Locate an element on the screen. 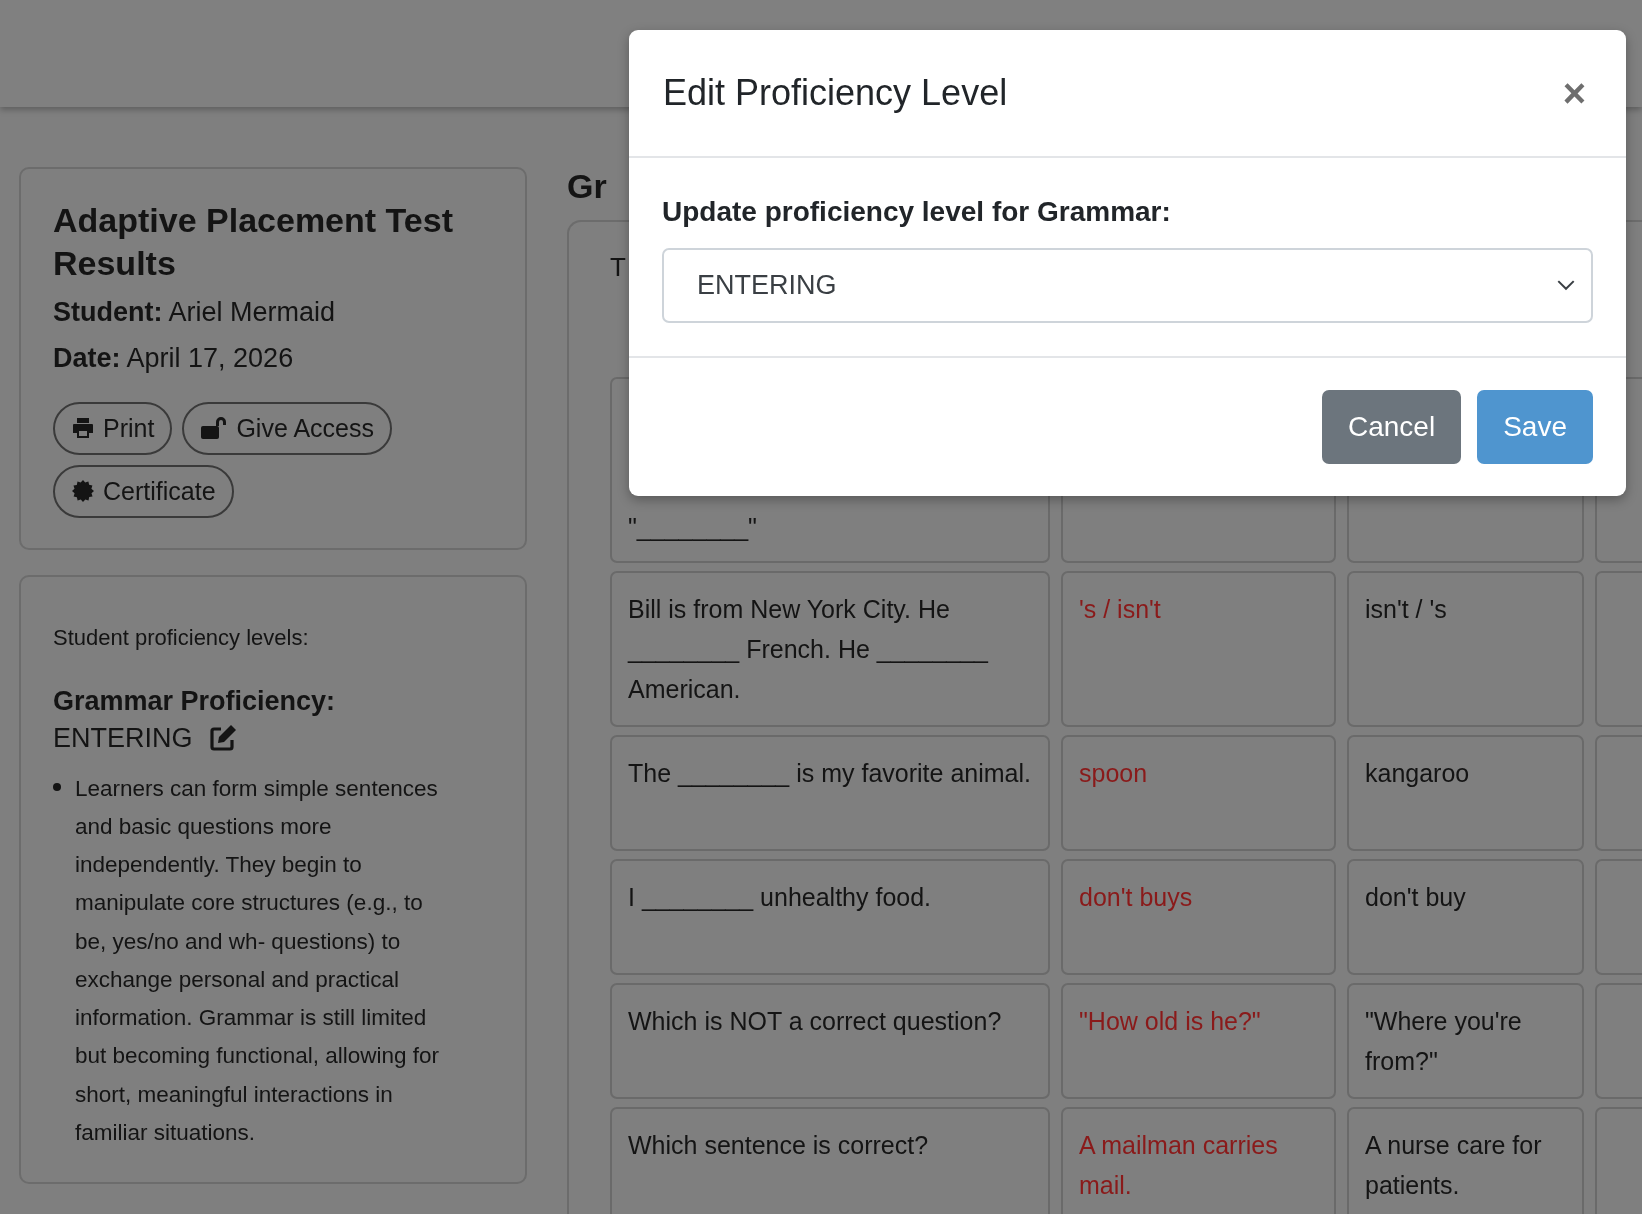  answer-cell: "How old is he?" is located at coordinates (1198, 1041).